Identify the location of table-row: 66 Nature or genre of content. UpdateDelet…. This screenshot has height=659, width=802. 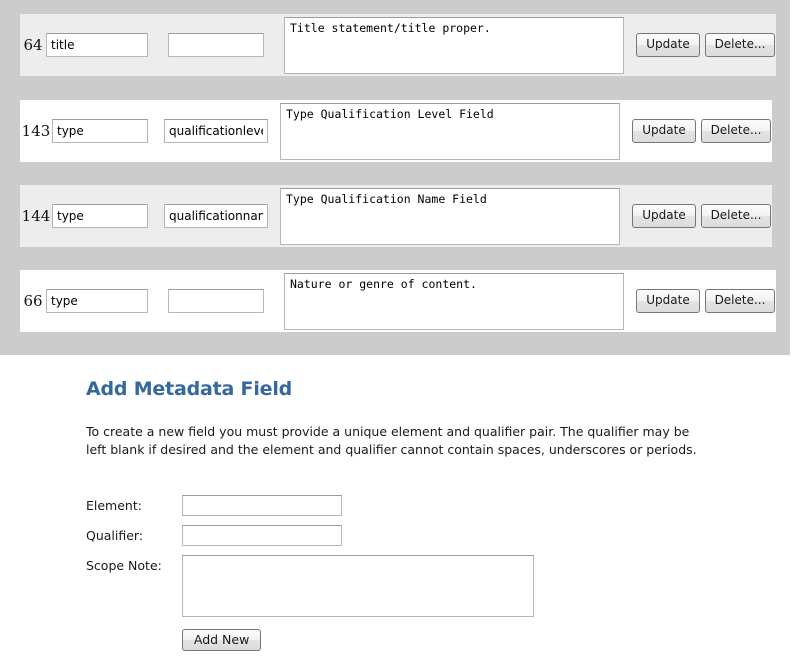
(398, 301).